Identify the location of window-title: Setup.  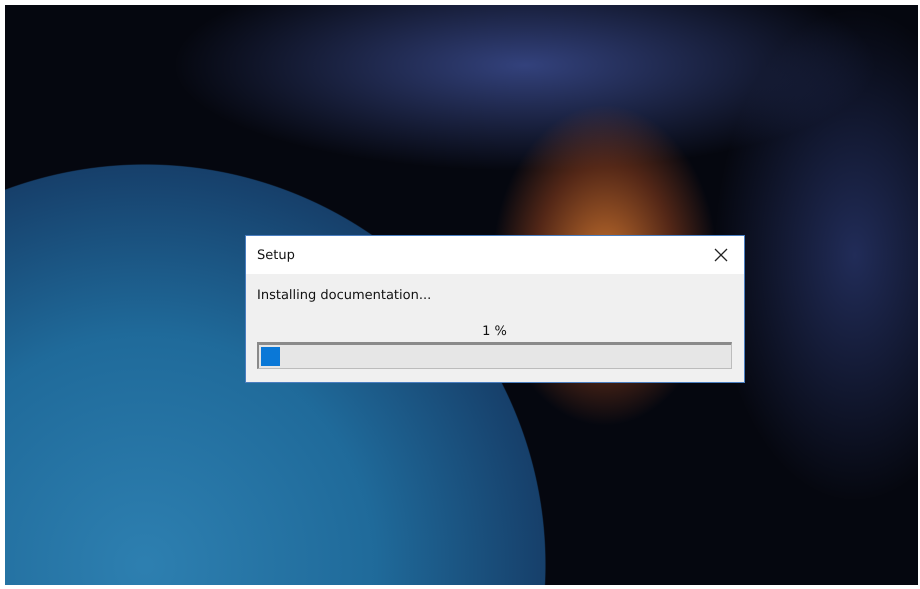
(276, 255).